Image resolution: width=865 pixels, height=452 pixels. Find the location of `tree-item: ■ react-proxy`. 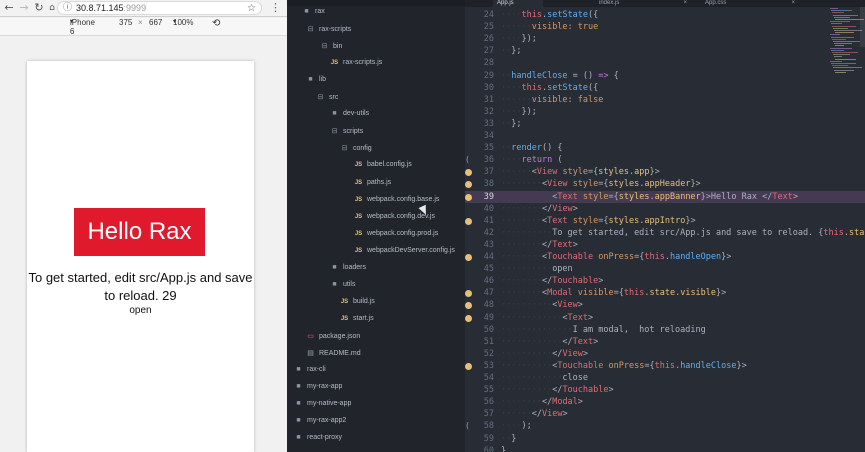

tree-item: ■ react-proxy is located at coordinates (317, 442).